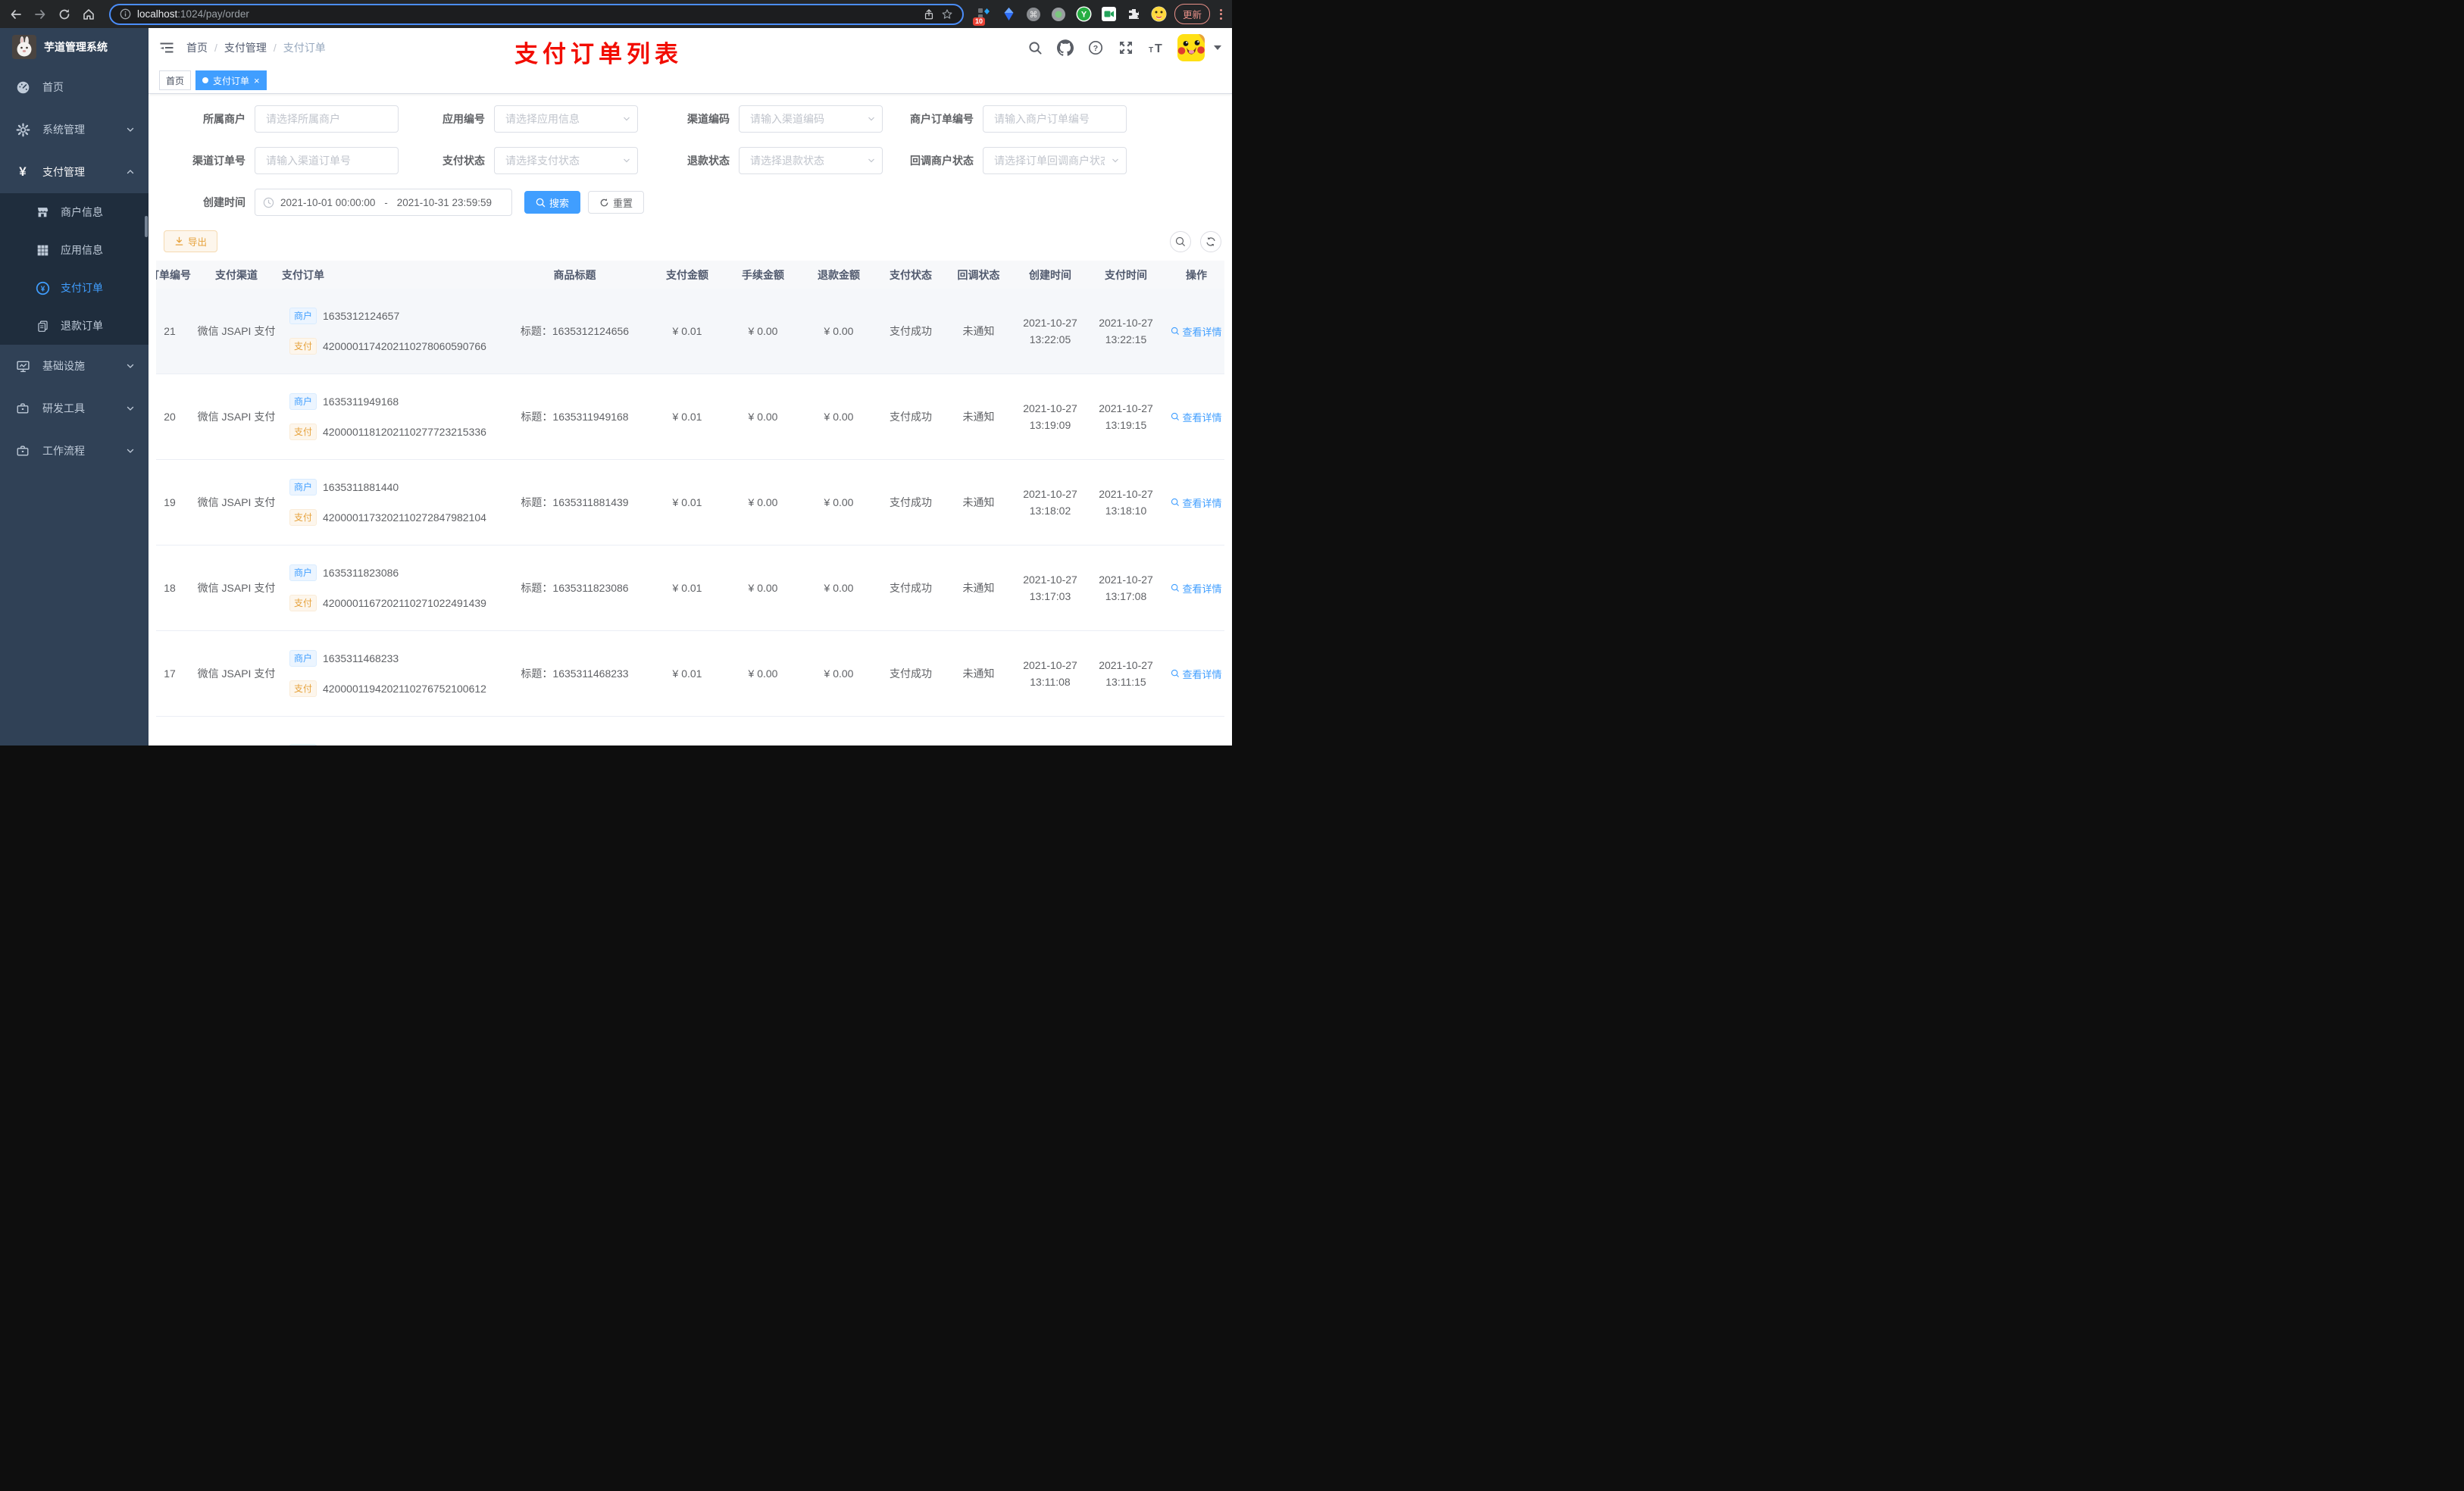 The image size is (2464, 1491). I want to click on sidebar-item-merchant-info: 商户信息, so click(74, 212).